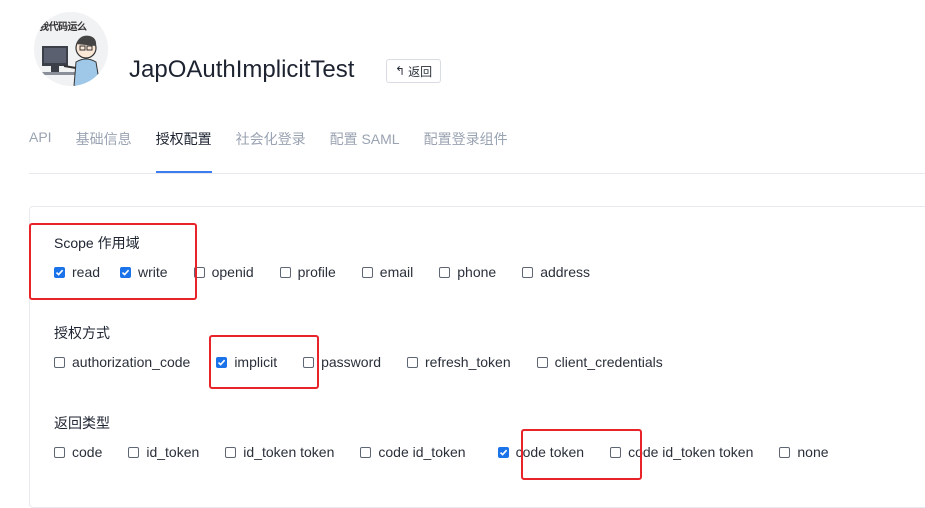 This screenshot has width=925, height=508. I want to click on checkbox-label: password, so click(351, 362).